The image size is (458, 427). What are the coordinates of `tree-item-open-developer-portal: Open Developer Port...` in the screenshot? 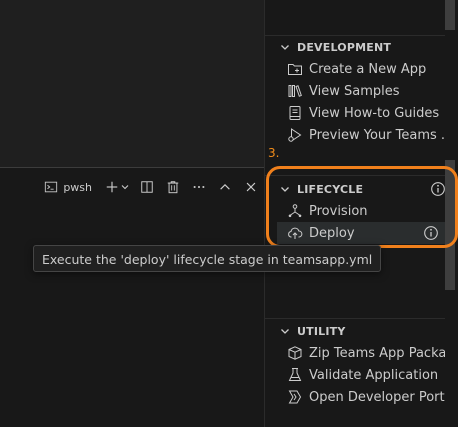 It's located at (361, 397).